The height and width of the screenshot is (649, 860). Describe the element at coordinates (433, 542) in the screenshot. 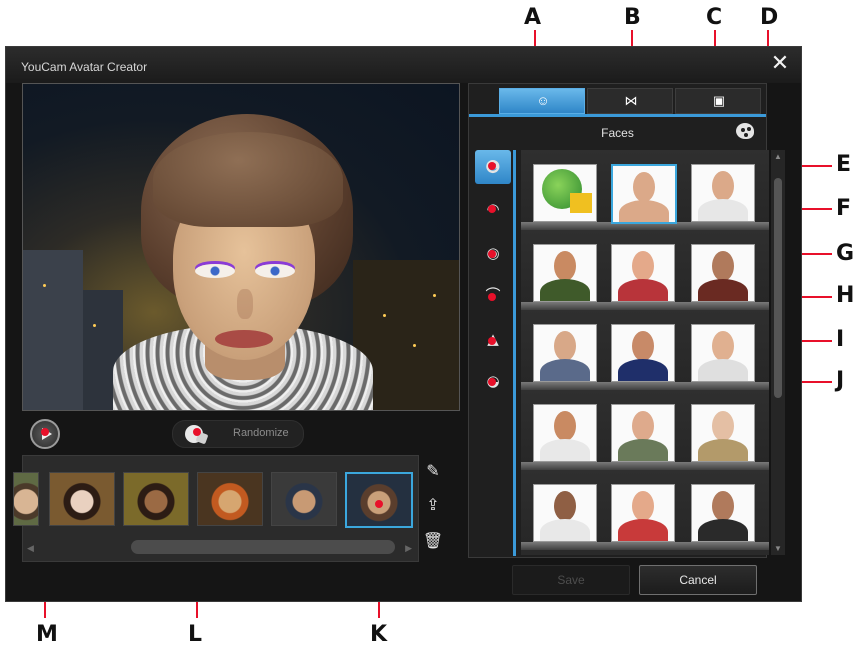

I see `trash-icon: 🗑` at that location.